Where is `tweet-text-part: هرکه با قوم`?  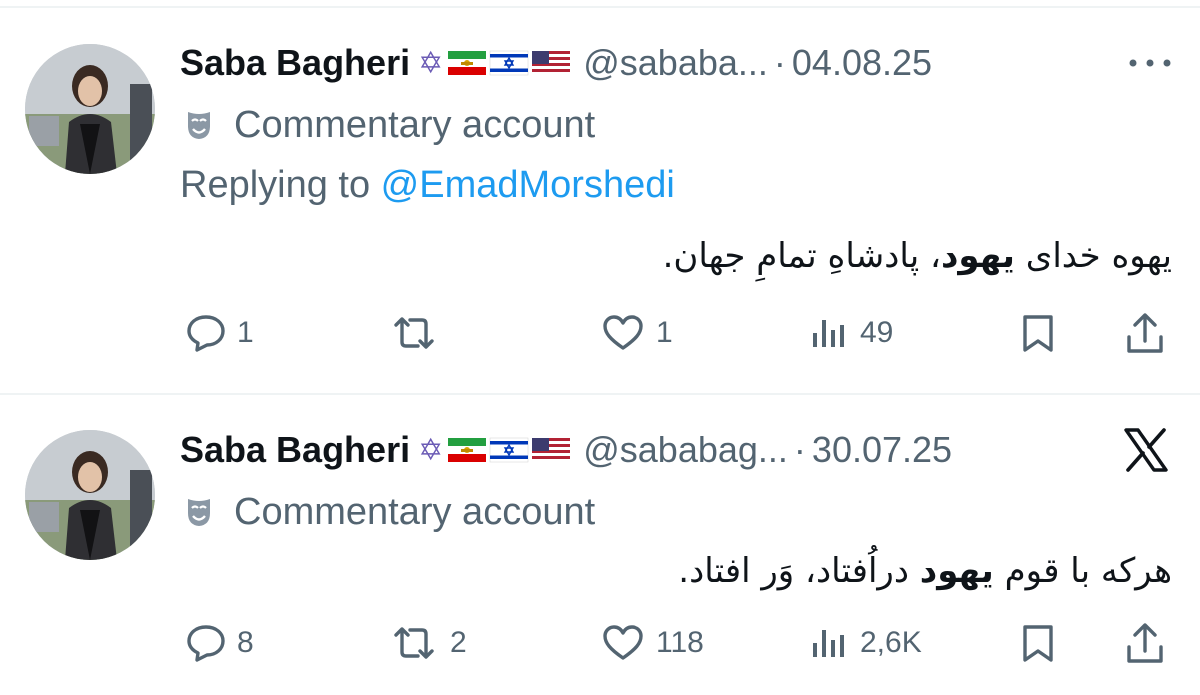
tweet-text-part: هرکه با قوم is located at coordinates (1082, 571).